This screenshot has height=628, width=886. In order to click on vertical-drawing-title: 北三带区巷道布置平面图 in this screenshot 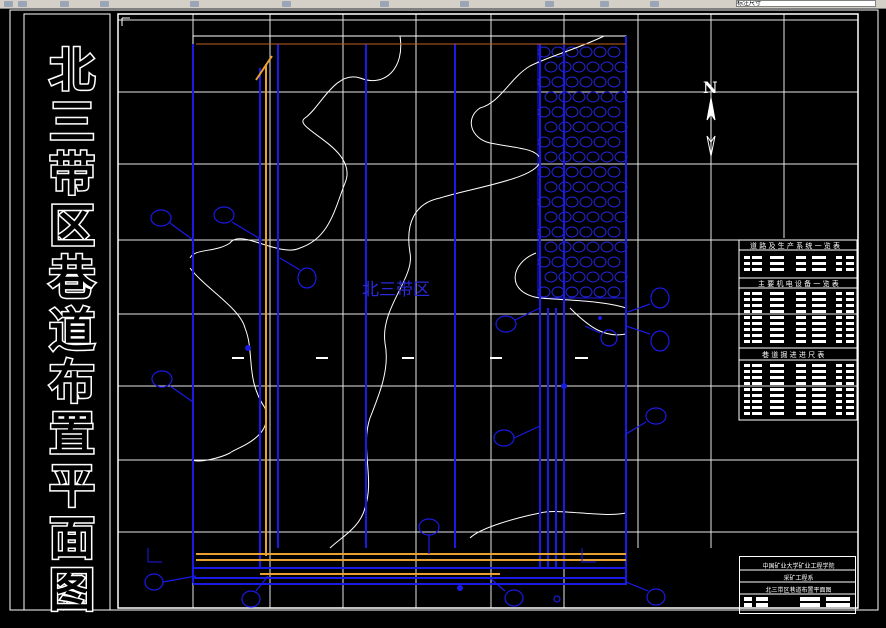, I will do `click(72, 330)`.